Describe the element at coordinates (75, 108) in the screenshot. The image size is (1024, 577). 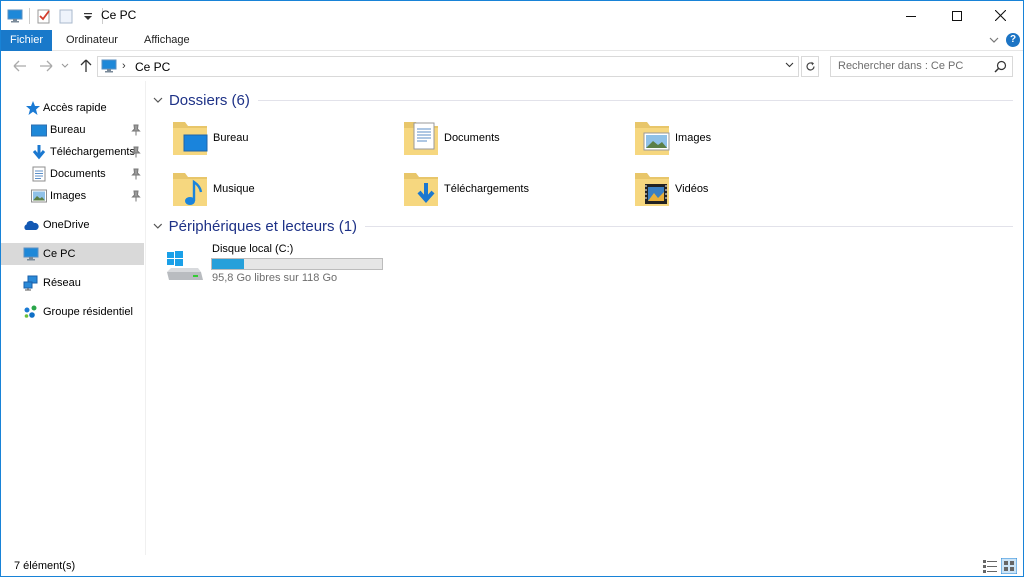
I see `nav-item-label: Accès rapide` at that location.